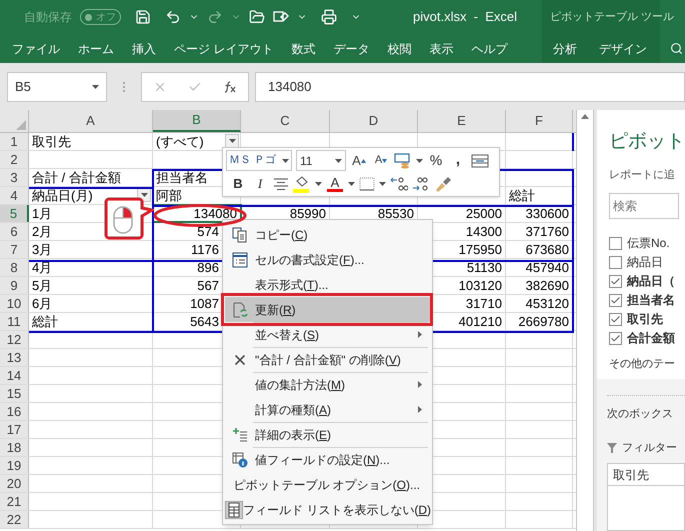 This screenshot has width=685, height=531. What do you see at coordinates (173, 17) in the screenshot?
I see `undo-icon` at bounding box center [173, 17].